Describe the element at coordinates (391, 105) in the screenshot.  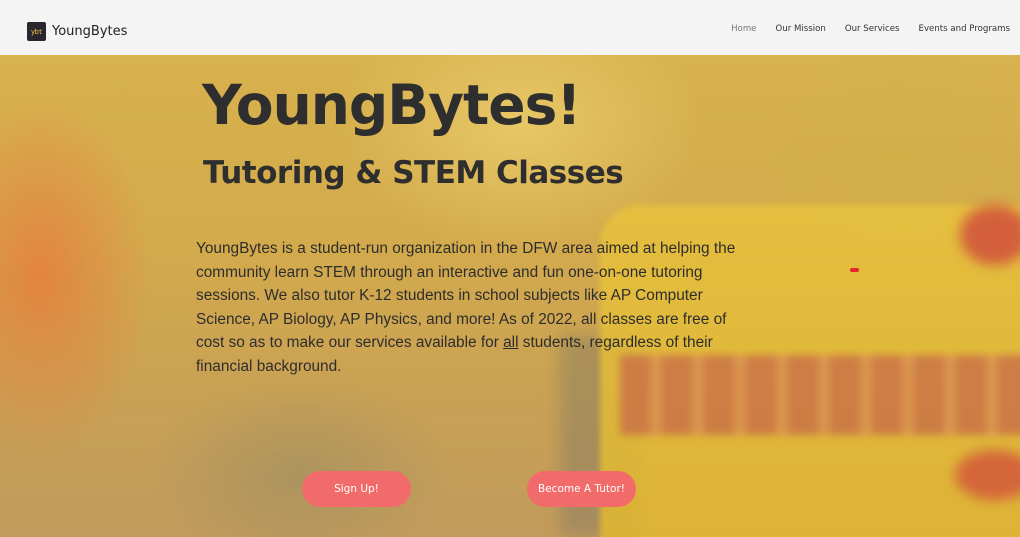
I see `hero-title: YoungBytes!` at that location.